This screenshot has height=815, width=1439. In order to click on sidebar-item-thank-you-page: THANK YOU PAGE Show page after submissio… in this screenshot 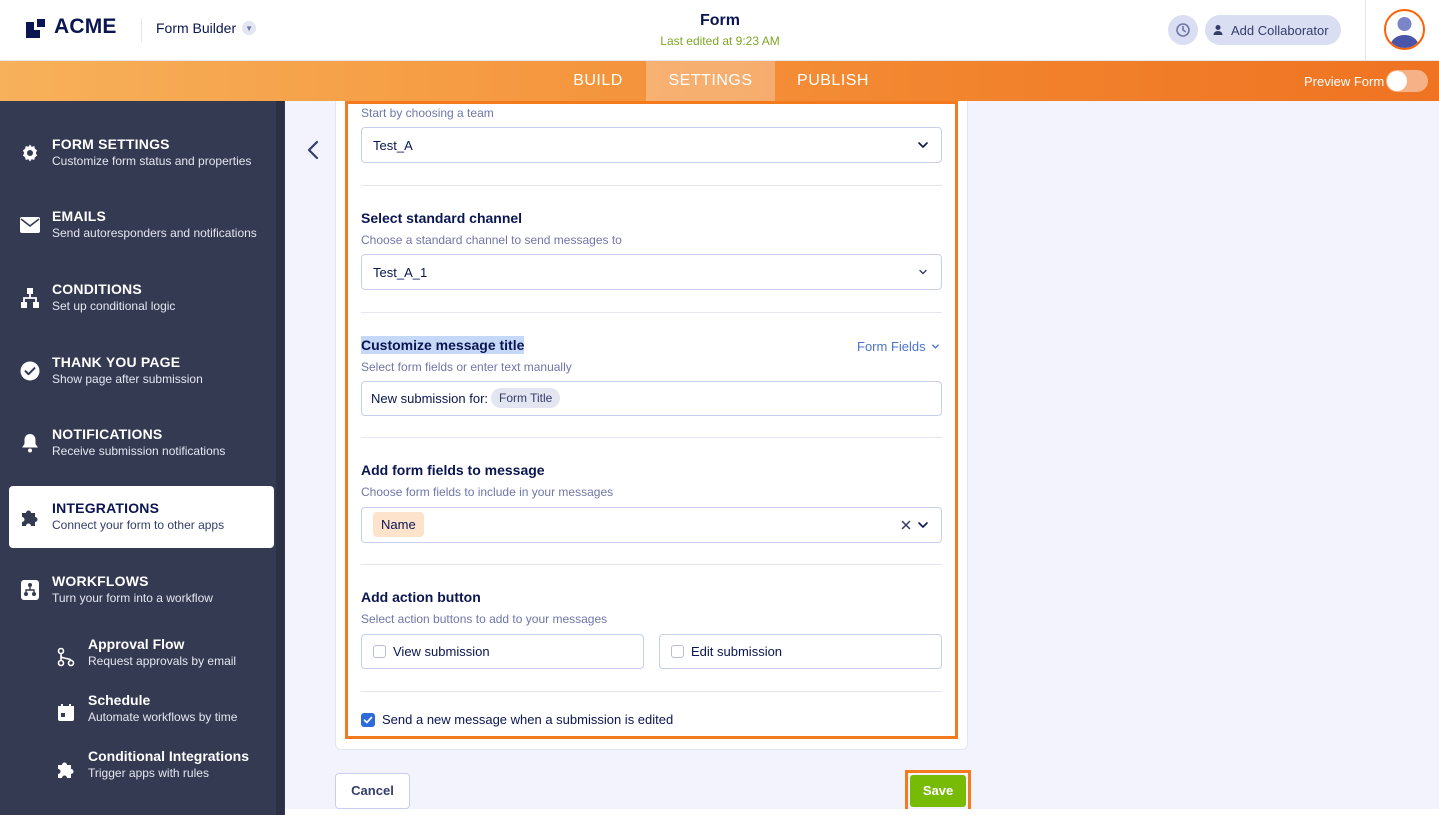, I will do `click(141, 371)`.